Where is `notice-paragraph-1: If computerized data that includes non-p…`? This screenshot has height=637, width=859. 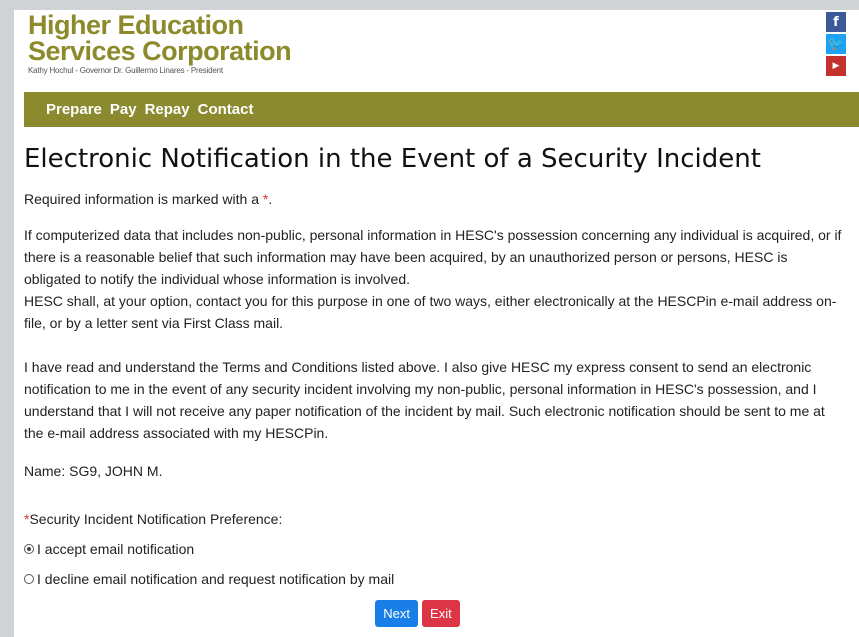 notice-paragraph-1: If computerized data that includes non-p… is located at coordinates (433, 257).